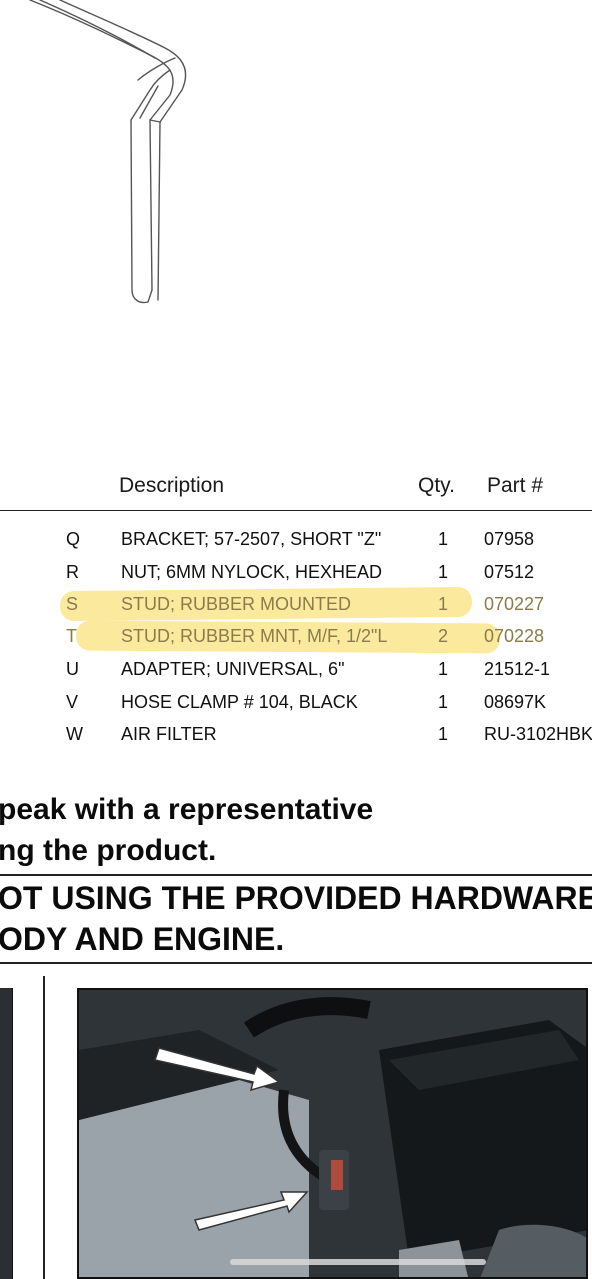  I want to click on table-row: W AIR FILTER 1 RU-3102HBK, so click(296, 734).